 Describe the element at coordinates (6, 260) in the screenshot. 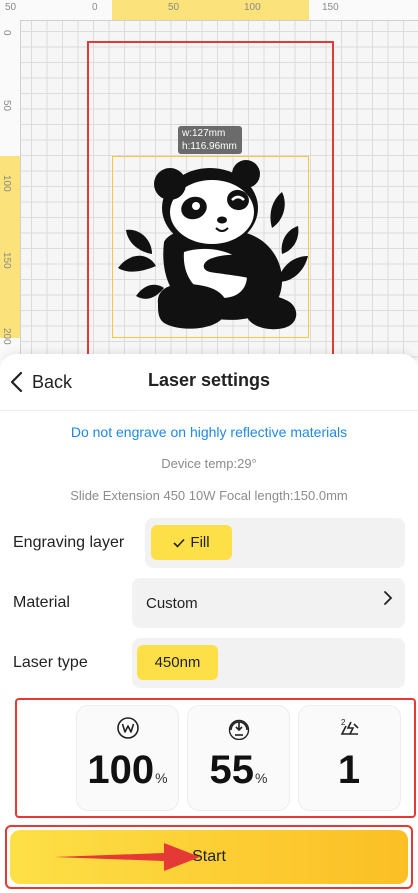

I see `ruler-left-label: 150` at that location.